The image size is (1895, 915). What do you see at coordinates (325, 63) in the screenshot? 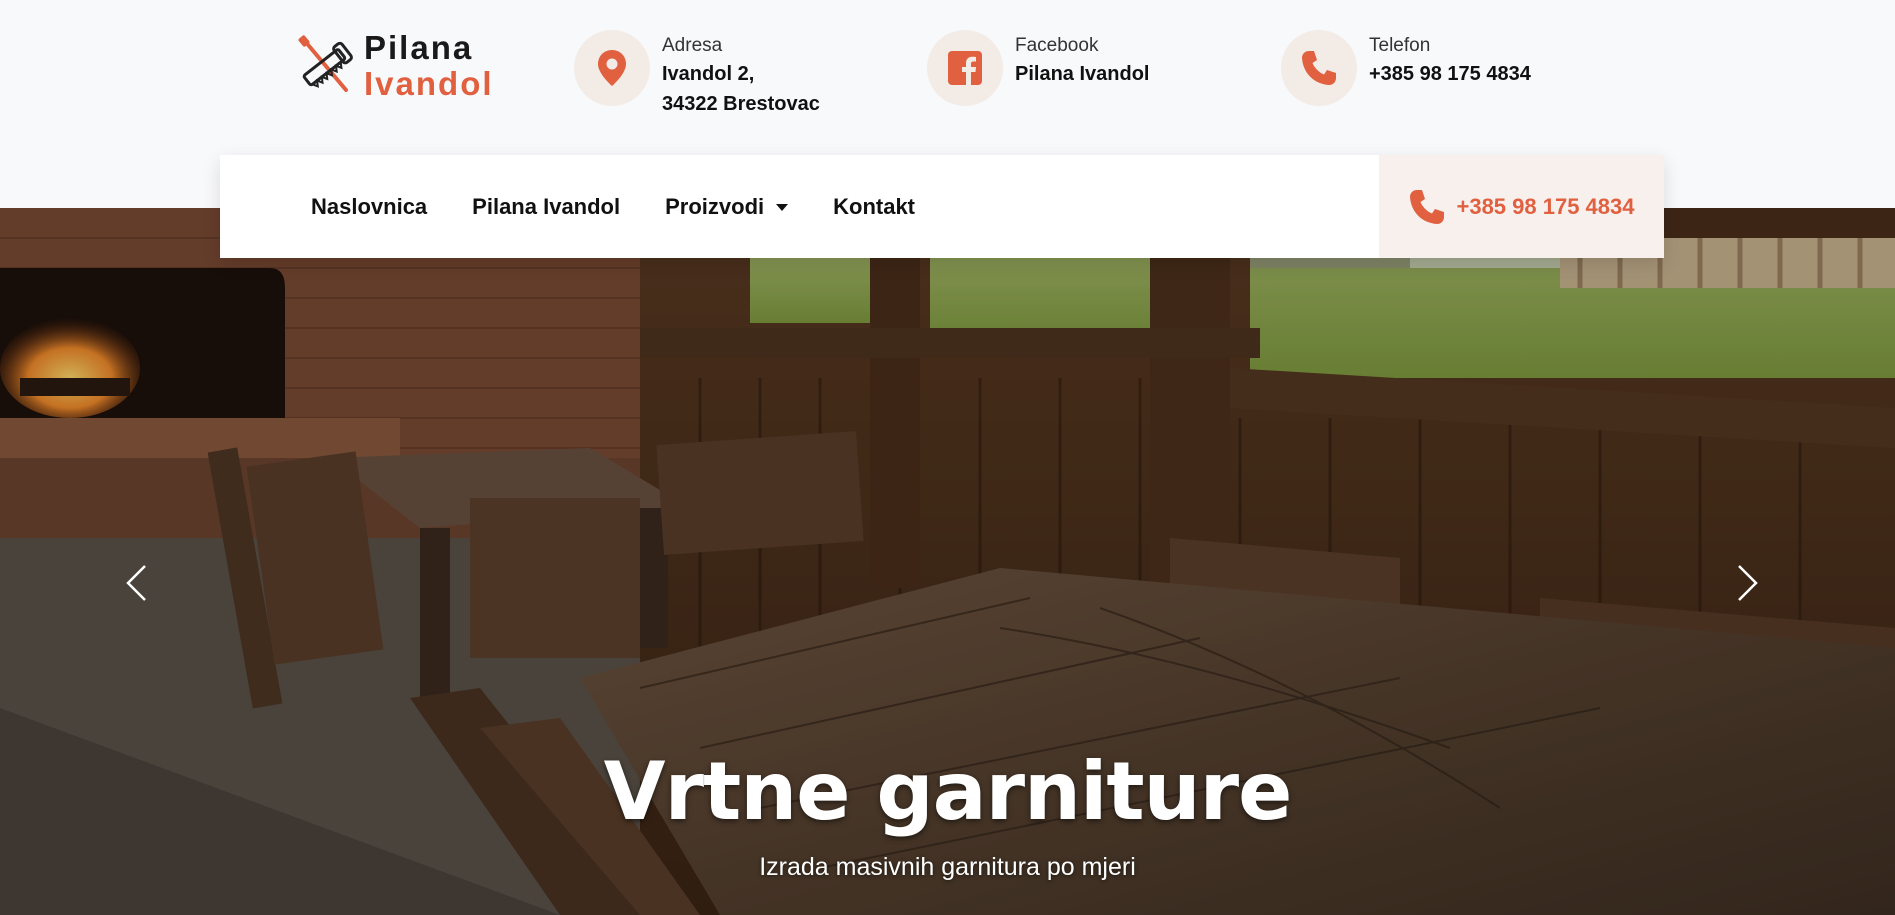
I see `saw-logo-icon` at bounding box center [325, 63].